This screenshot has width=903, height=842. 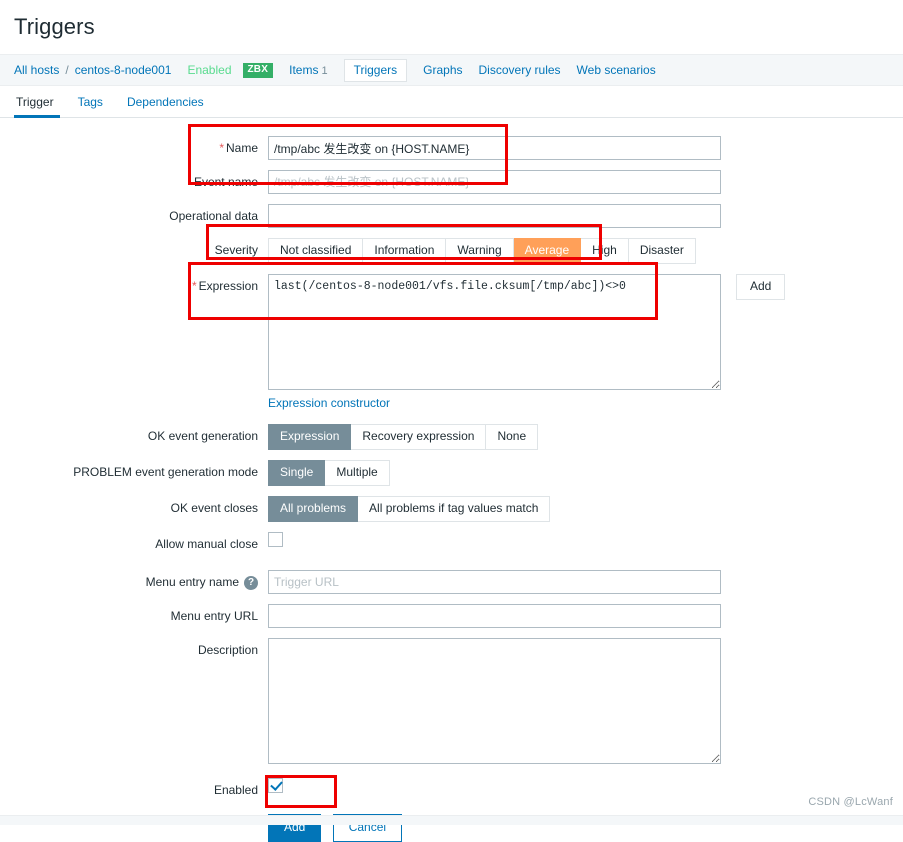 What do you see at coordinates (40, 106) in the screenshot?
I see `tab-trigger: Trigger` at bounding box center [40, 106].